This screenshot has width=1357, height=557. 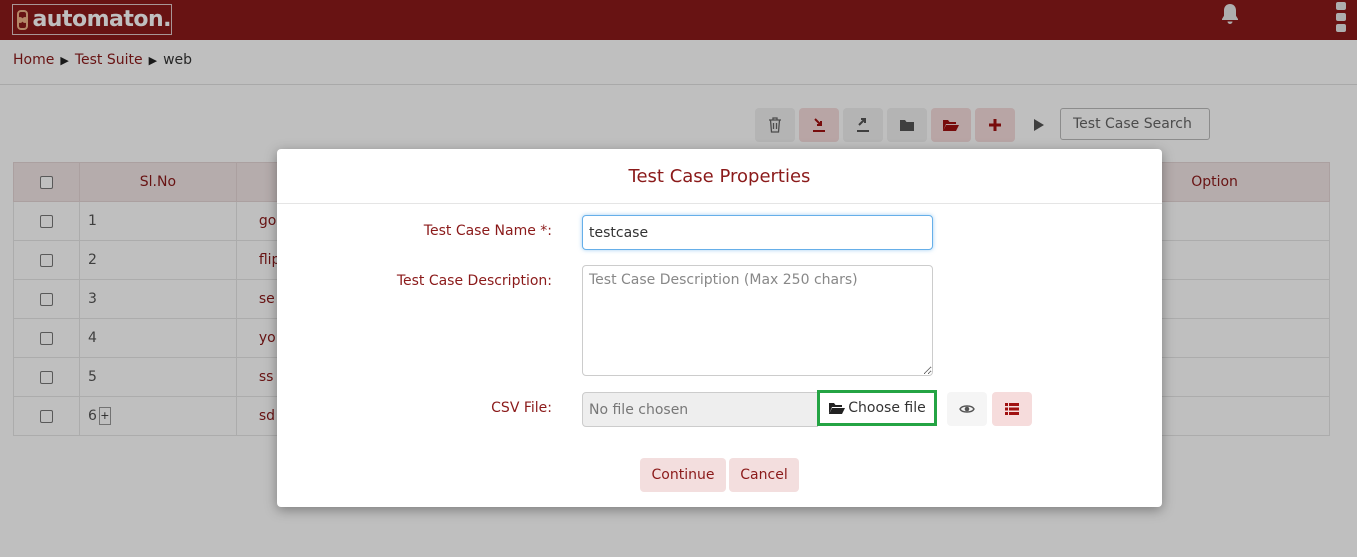 I want to click on test-case-description-label: Test Case Description:, so click(x=474, y=281).